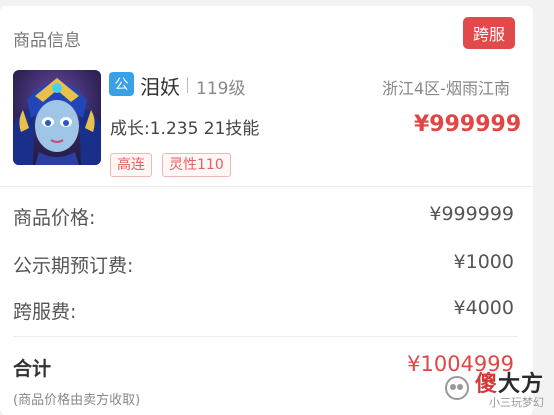  I want to click on tag-high-combo: 高连, so click(131, 165).